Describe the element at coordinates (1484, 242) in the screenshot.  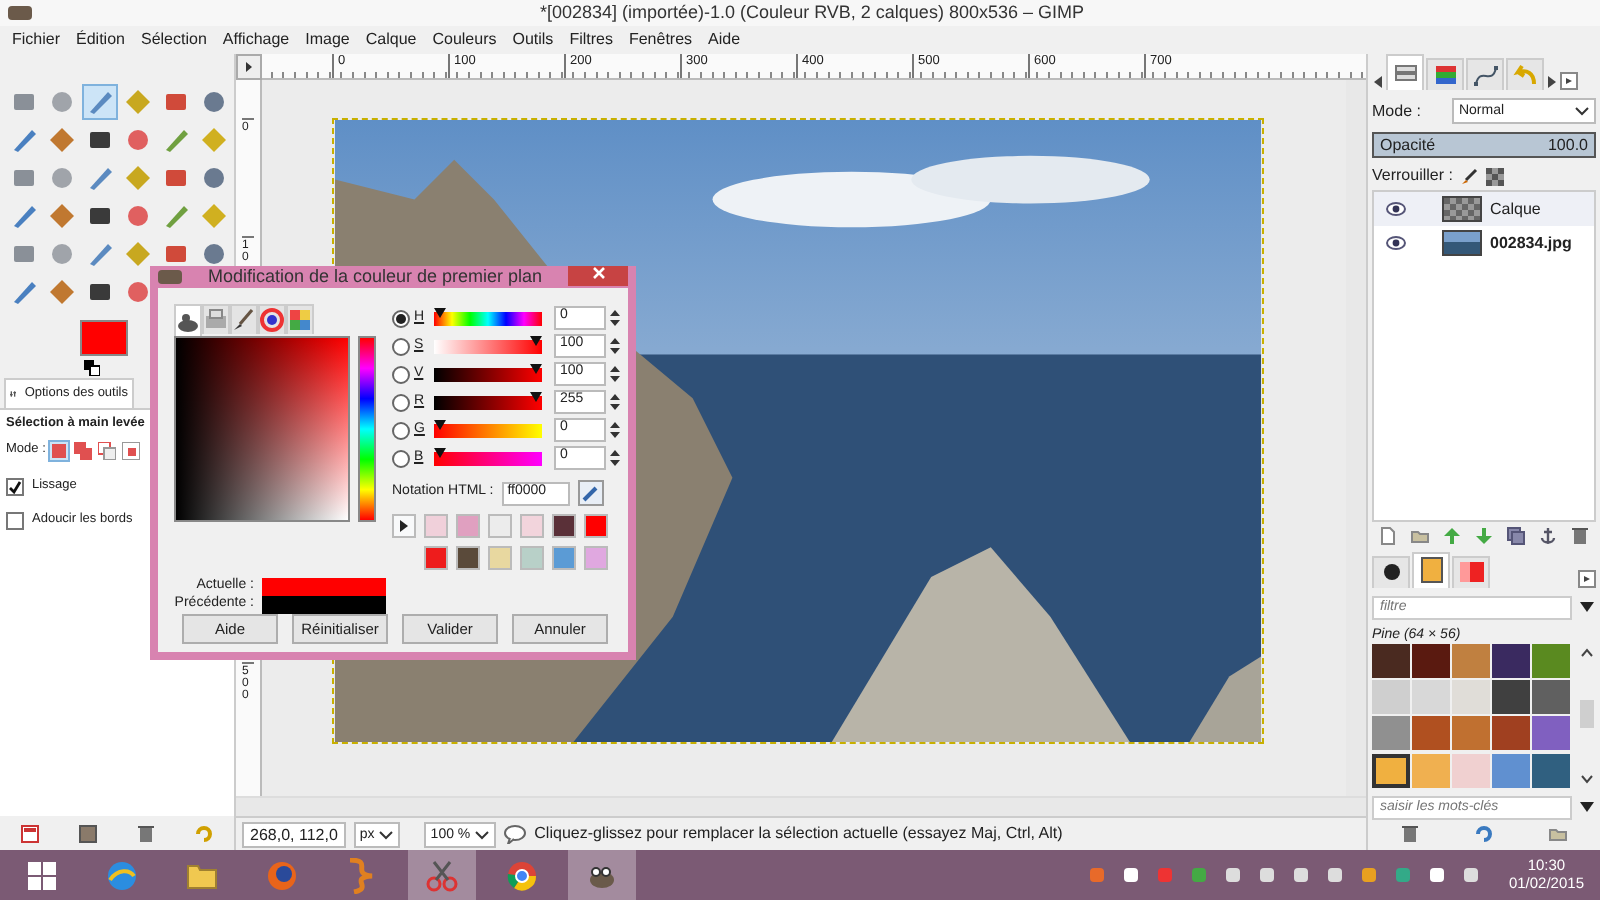
I see `layer-row: 002834.jpg` at that location.